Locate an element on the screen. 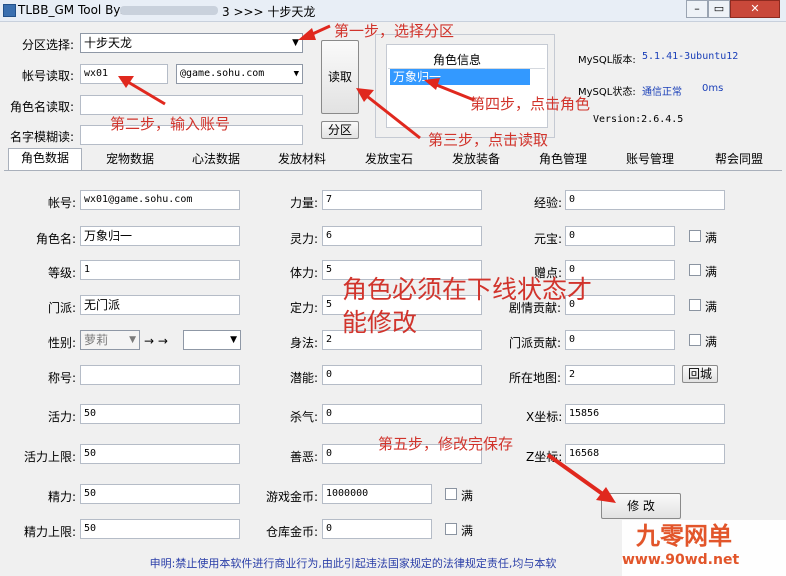 This screenshot has width=786, height=576. arrow-step3-icon is located at coordinates (388, 114).